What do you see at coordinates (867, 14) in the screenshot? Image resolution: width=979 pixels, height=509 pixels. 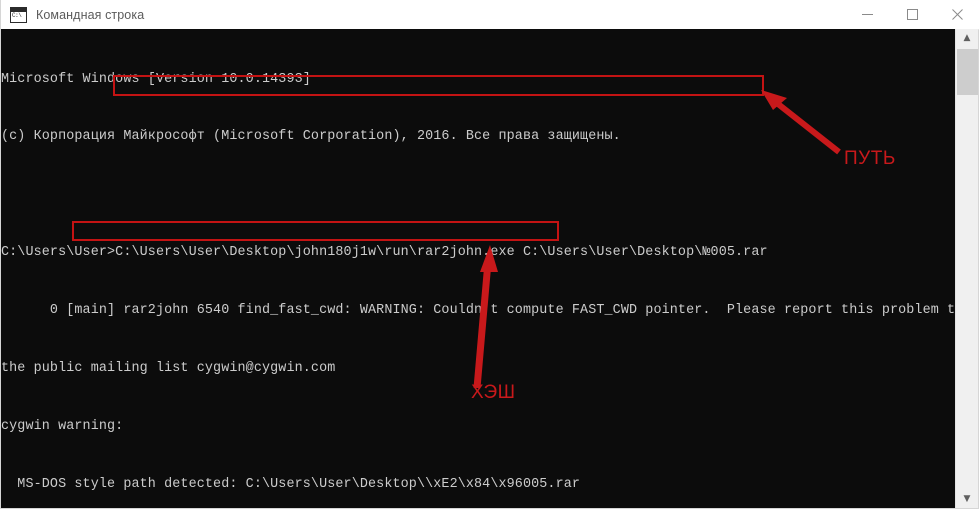 I see `minimize-icon` at bounding box center [867, 14].